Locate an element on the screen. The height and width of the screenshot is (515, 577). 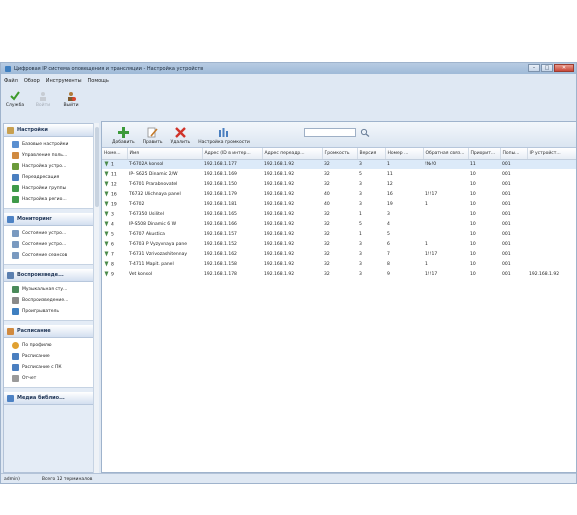
menu-view: Обзор is located at coordinates (32, 81).